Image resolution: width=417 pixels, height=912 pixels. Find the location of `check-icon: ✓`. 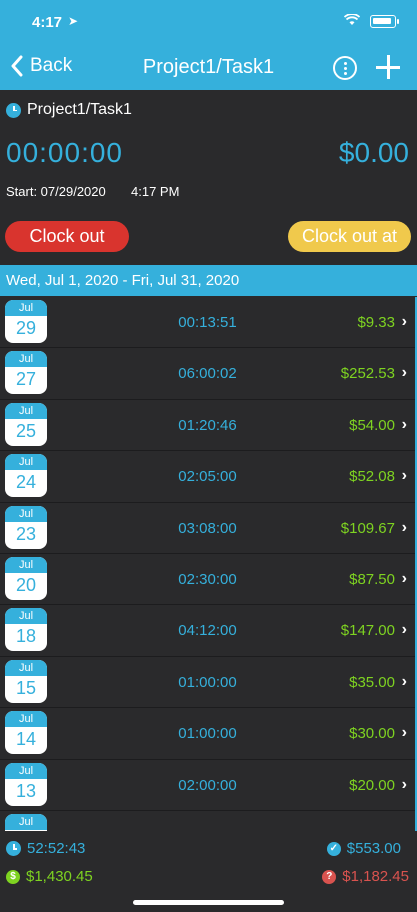

check-icon: ✓ is located at coordinates (333, 848).